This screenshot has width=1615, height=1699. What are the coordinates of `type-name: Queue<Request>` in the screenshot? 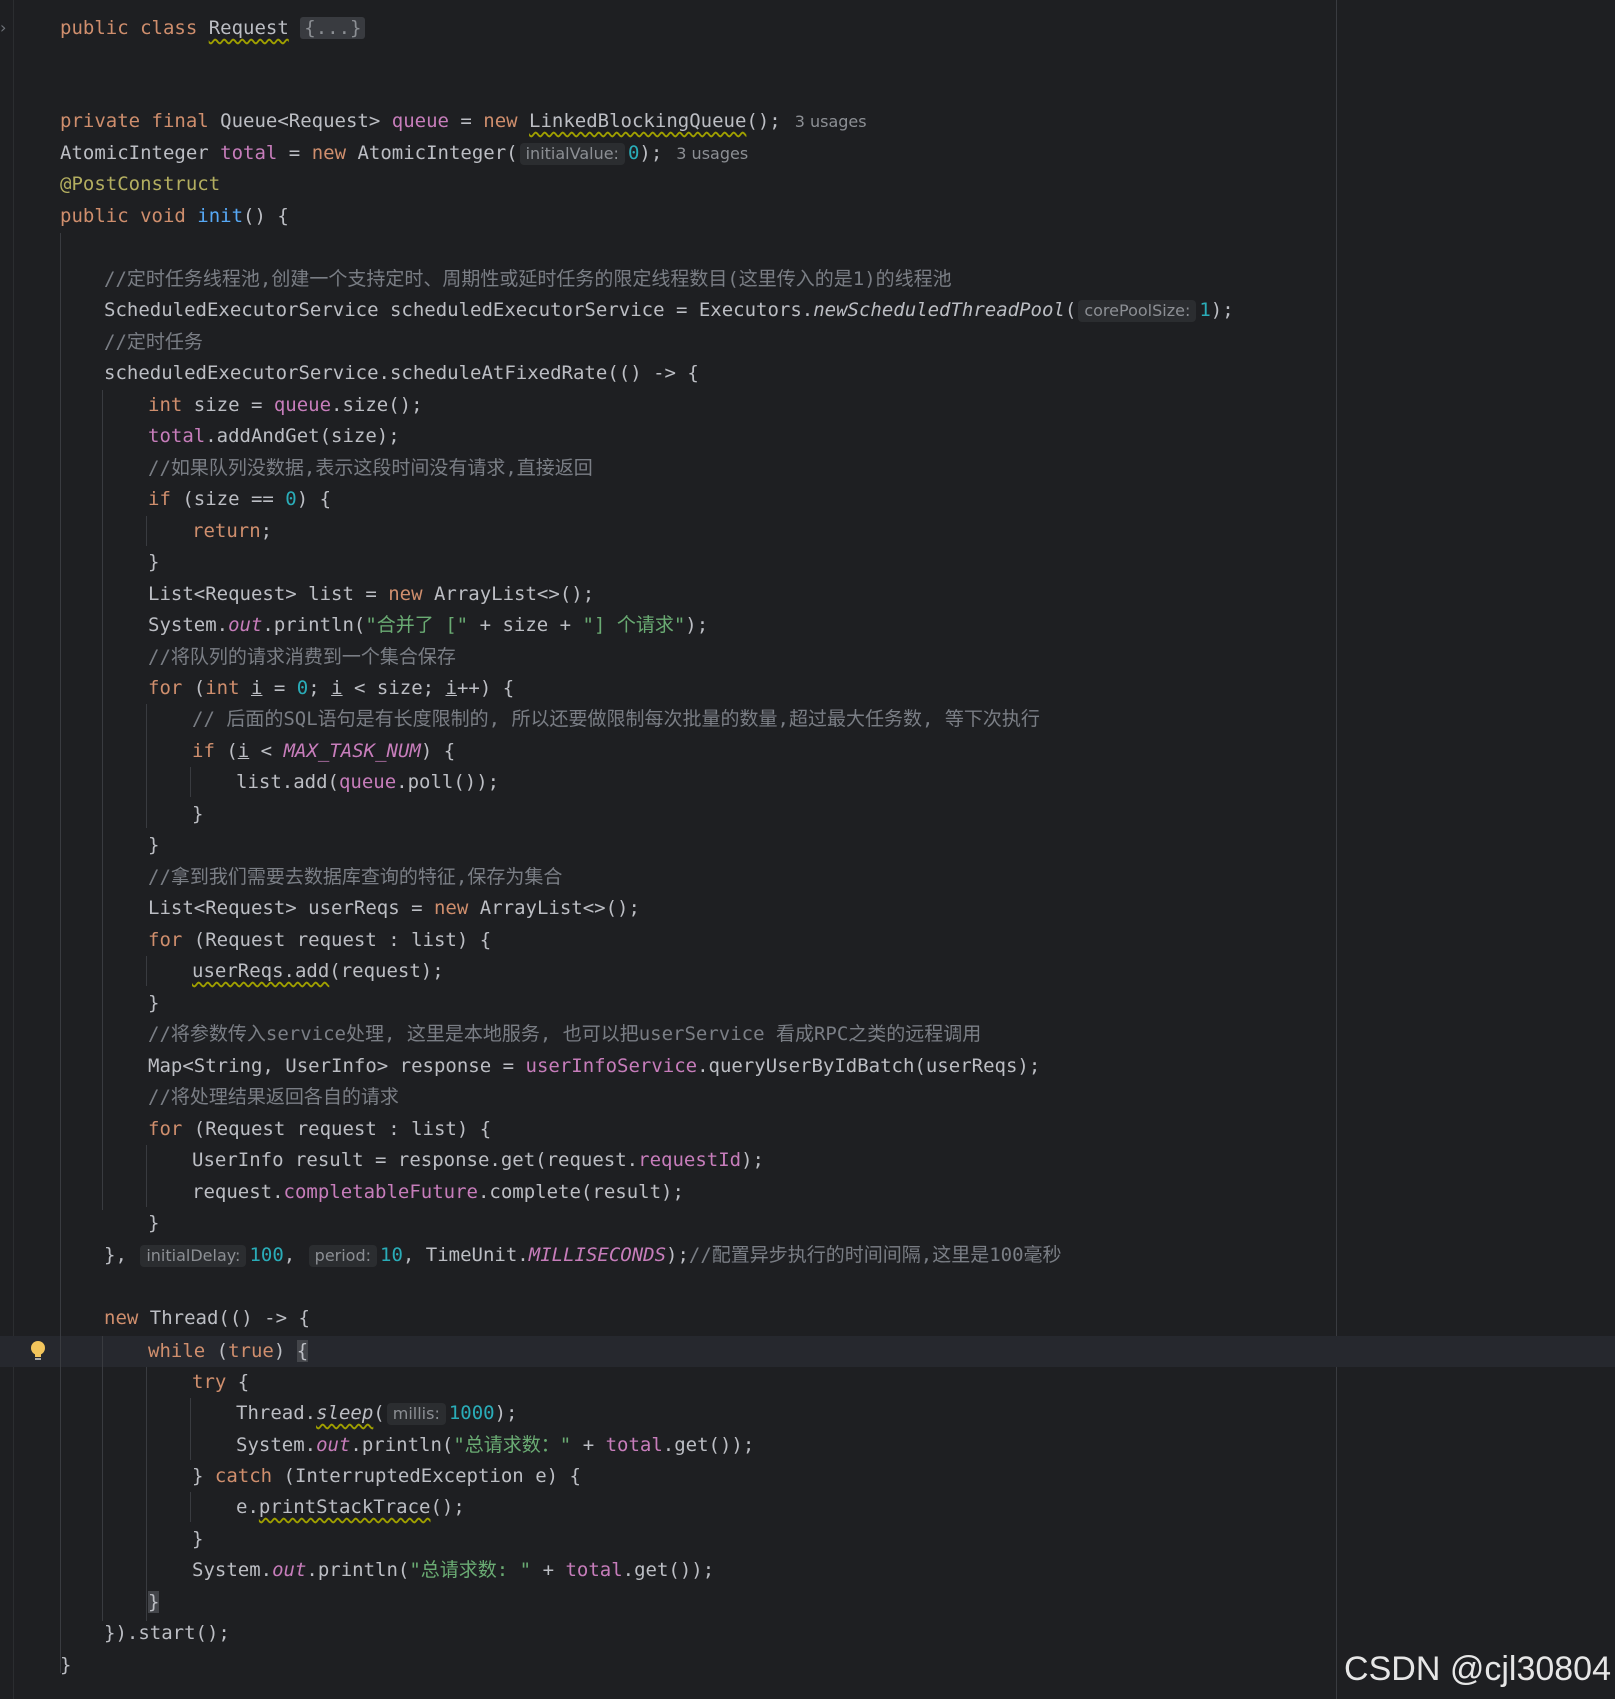 It's located at (306, 121).